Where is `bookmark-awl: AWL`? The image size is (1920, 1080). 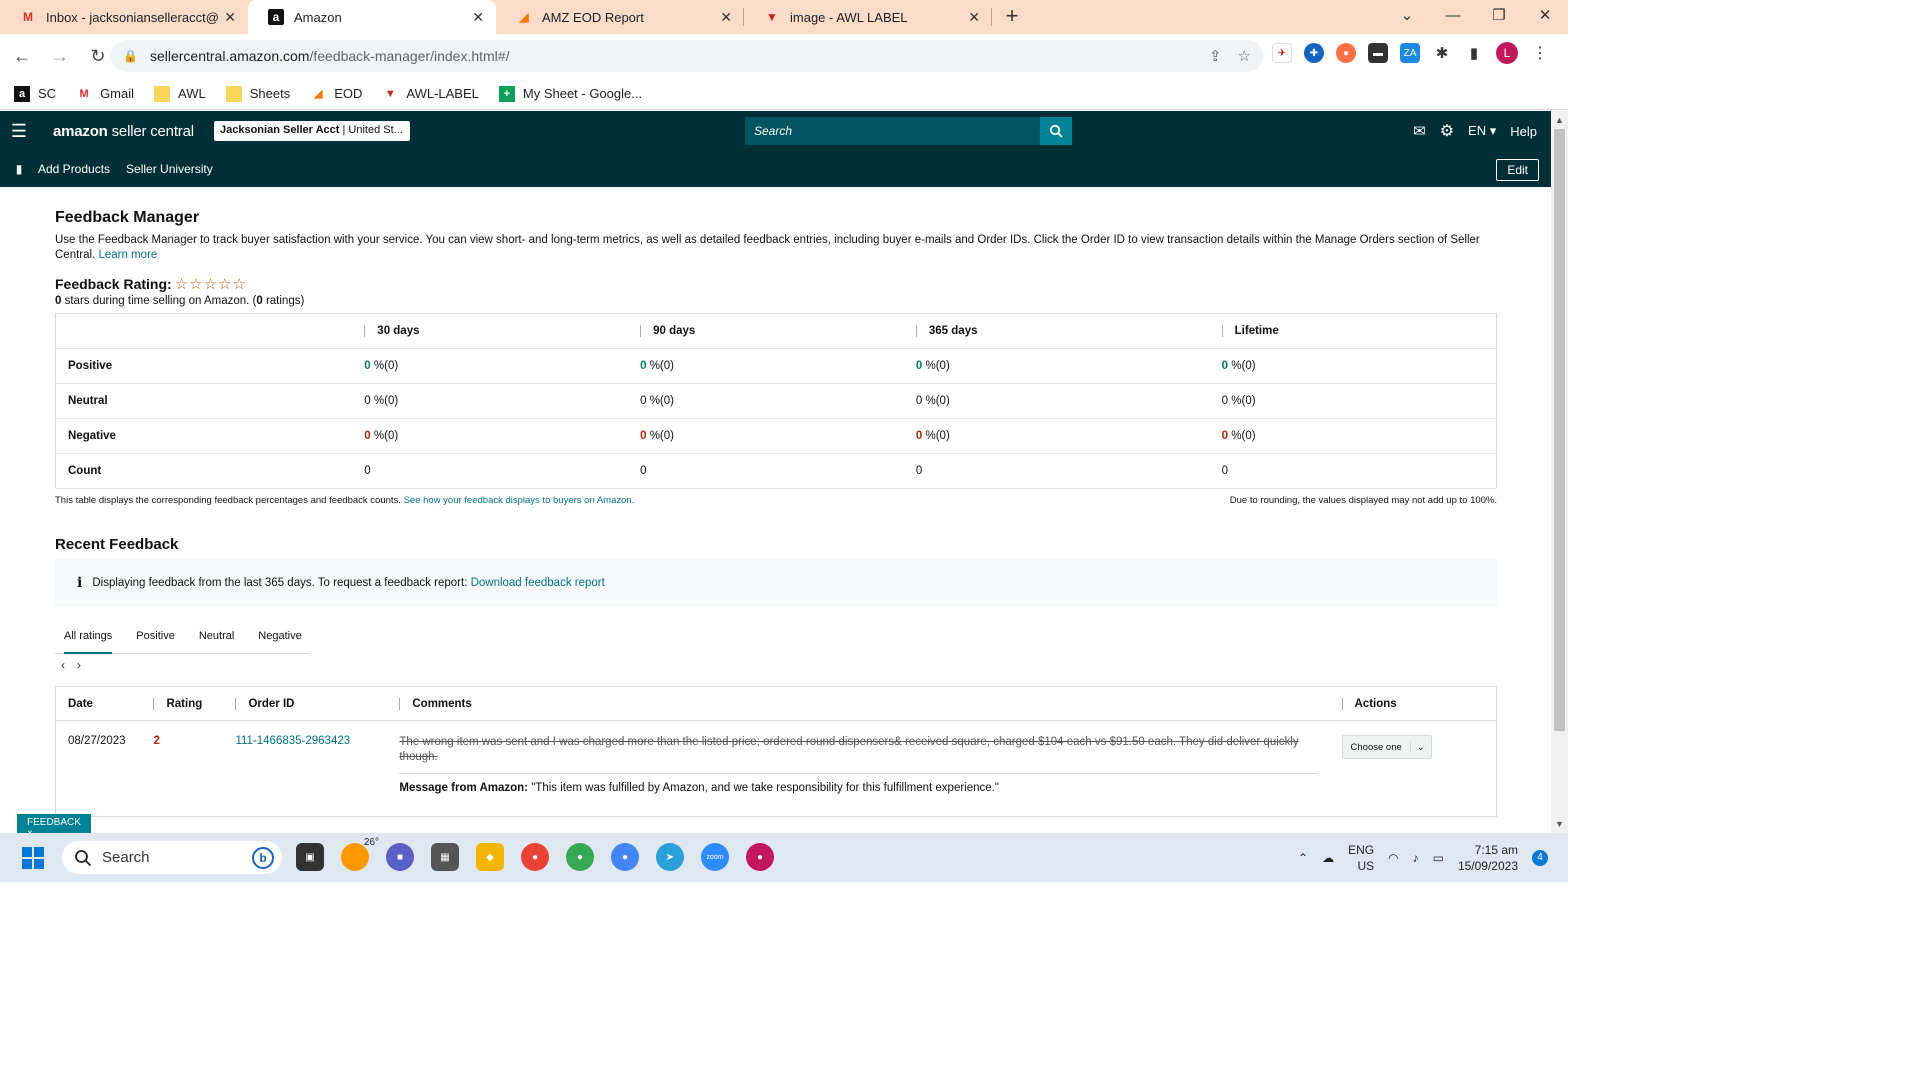
bookmark-awl: AWL is located at coordinates (180, 93).